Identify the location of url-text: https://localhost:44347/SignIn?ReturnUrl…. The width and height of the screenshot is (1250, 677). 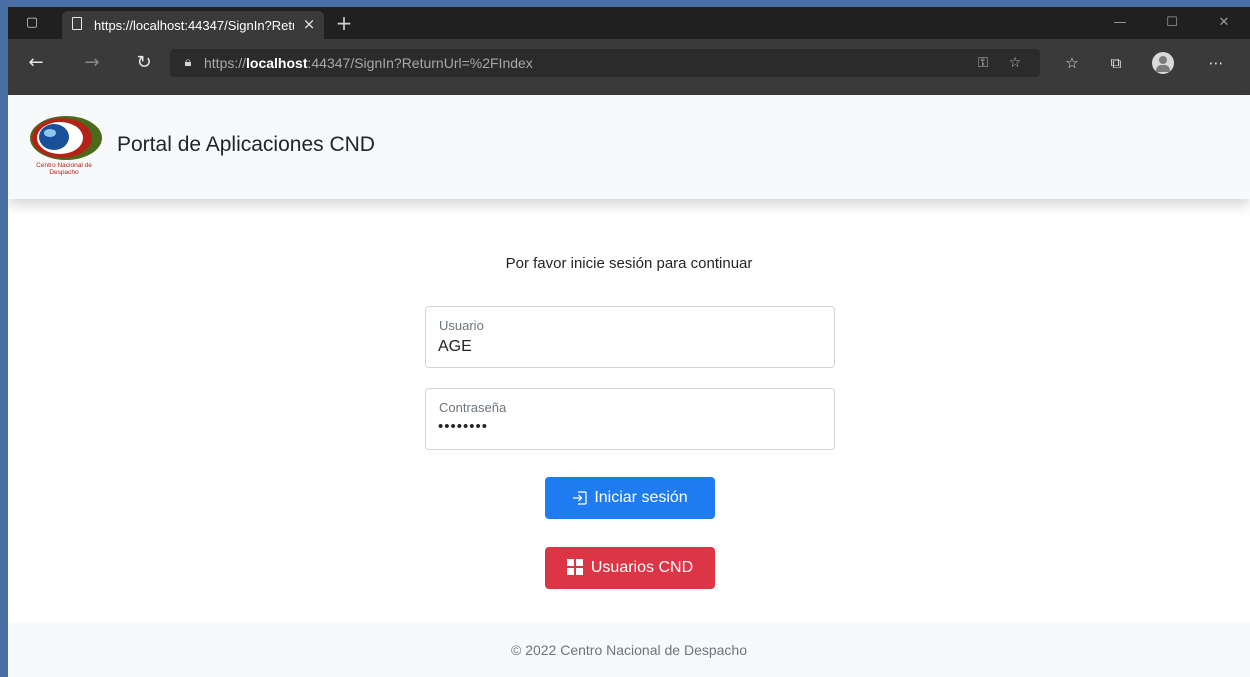
(368, 63).